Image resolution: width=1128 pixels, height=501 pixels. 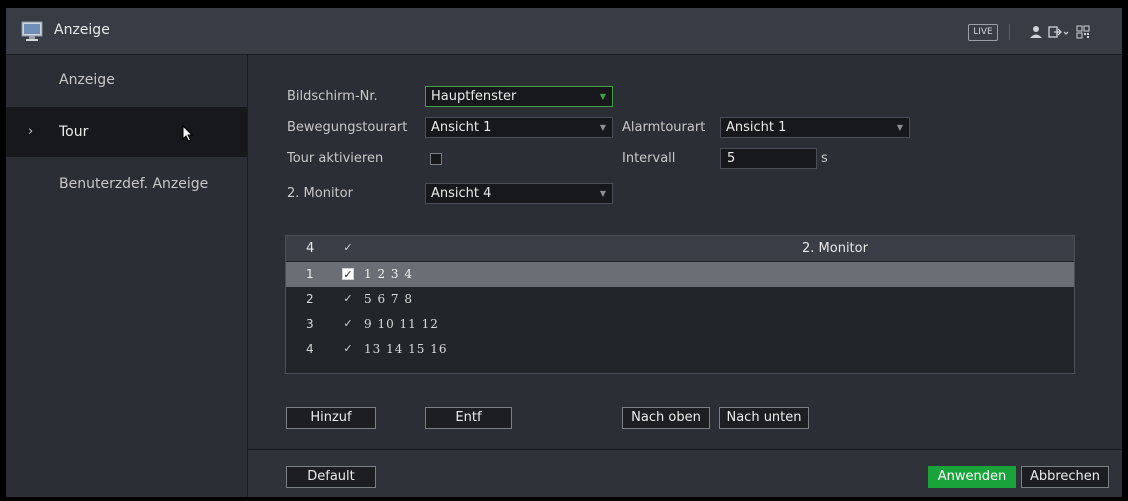 I want to click on sidebar-item-anzeige: Anzeige, so click(x=126, y=80).